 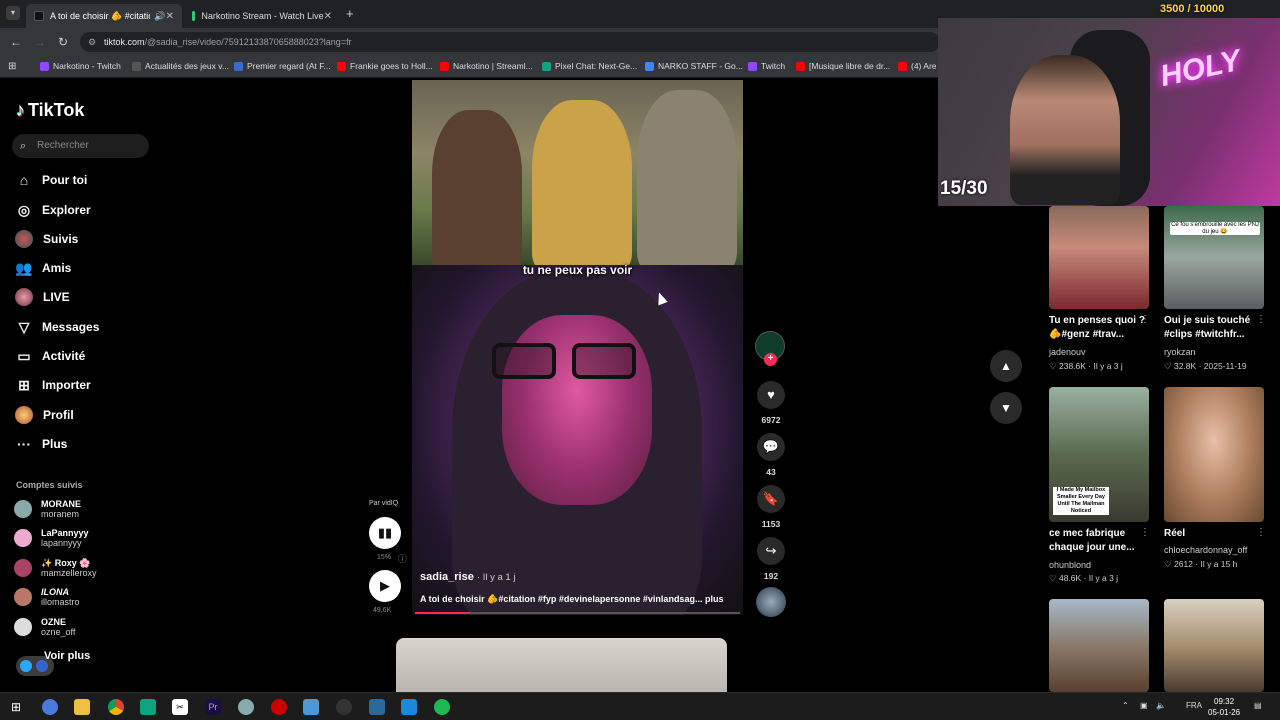 What do you see at coordinates (1180, 352) in the screenshot?
I see `recommendation-author: ryokzan` at bounding box center [1180, 352].